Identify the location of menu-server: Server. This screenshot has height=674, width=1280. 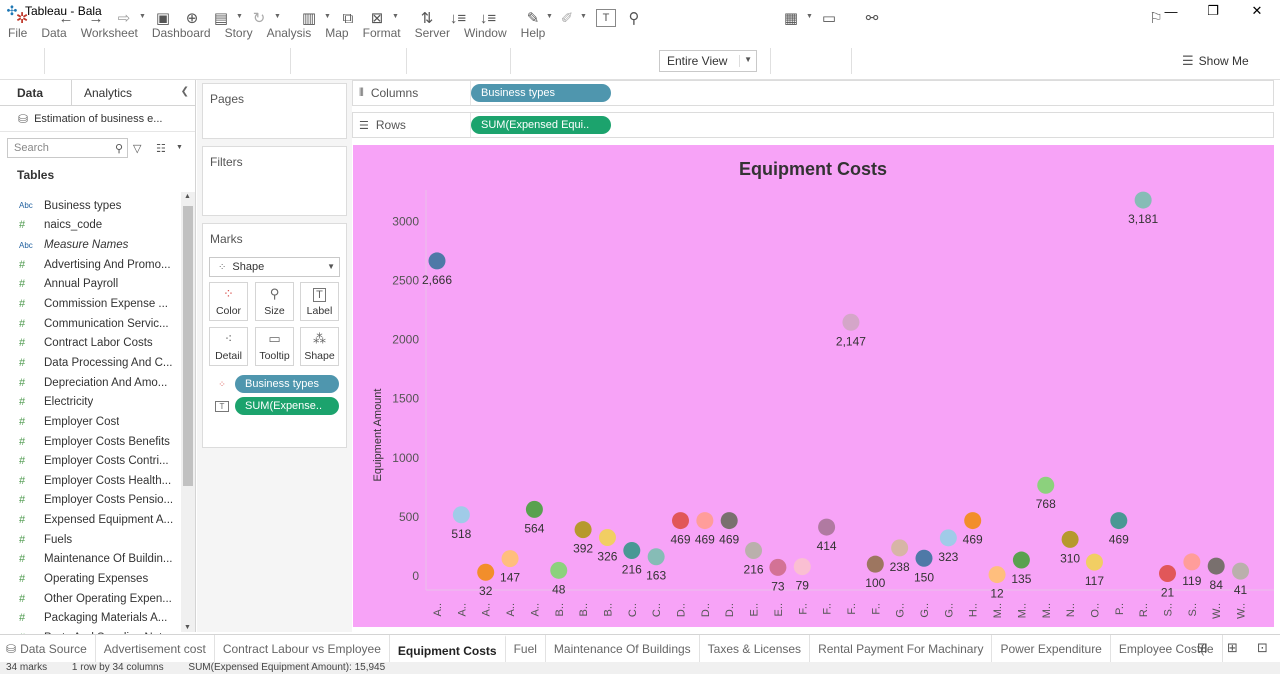
(432, 33).